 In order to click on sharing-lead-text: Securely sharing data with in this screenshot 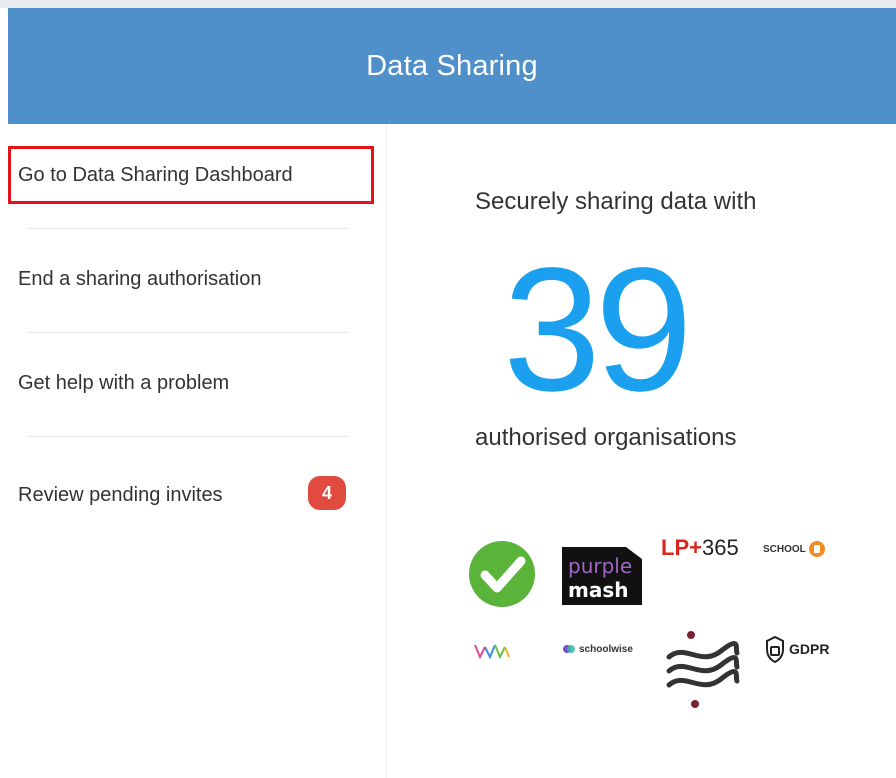, I will do `click(616, 201)`.